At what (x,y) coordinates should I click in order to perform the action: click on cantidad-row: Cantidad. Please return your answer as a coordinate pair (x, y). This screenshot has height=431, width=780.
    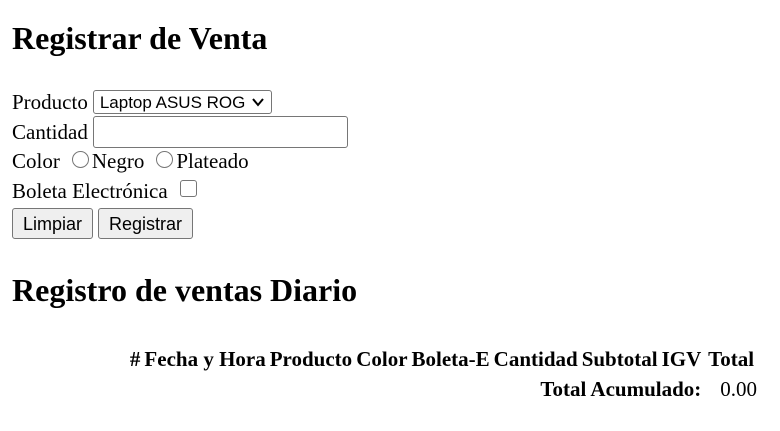
    Looking at the image, I should click on (180, 132).